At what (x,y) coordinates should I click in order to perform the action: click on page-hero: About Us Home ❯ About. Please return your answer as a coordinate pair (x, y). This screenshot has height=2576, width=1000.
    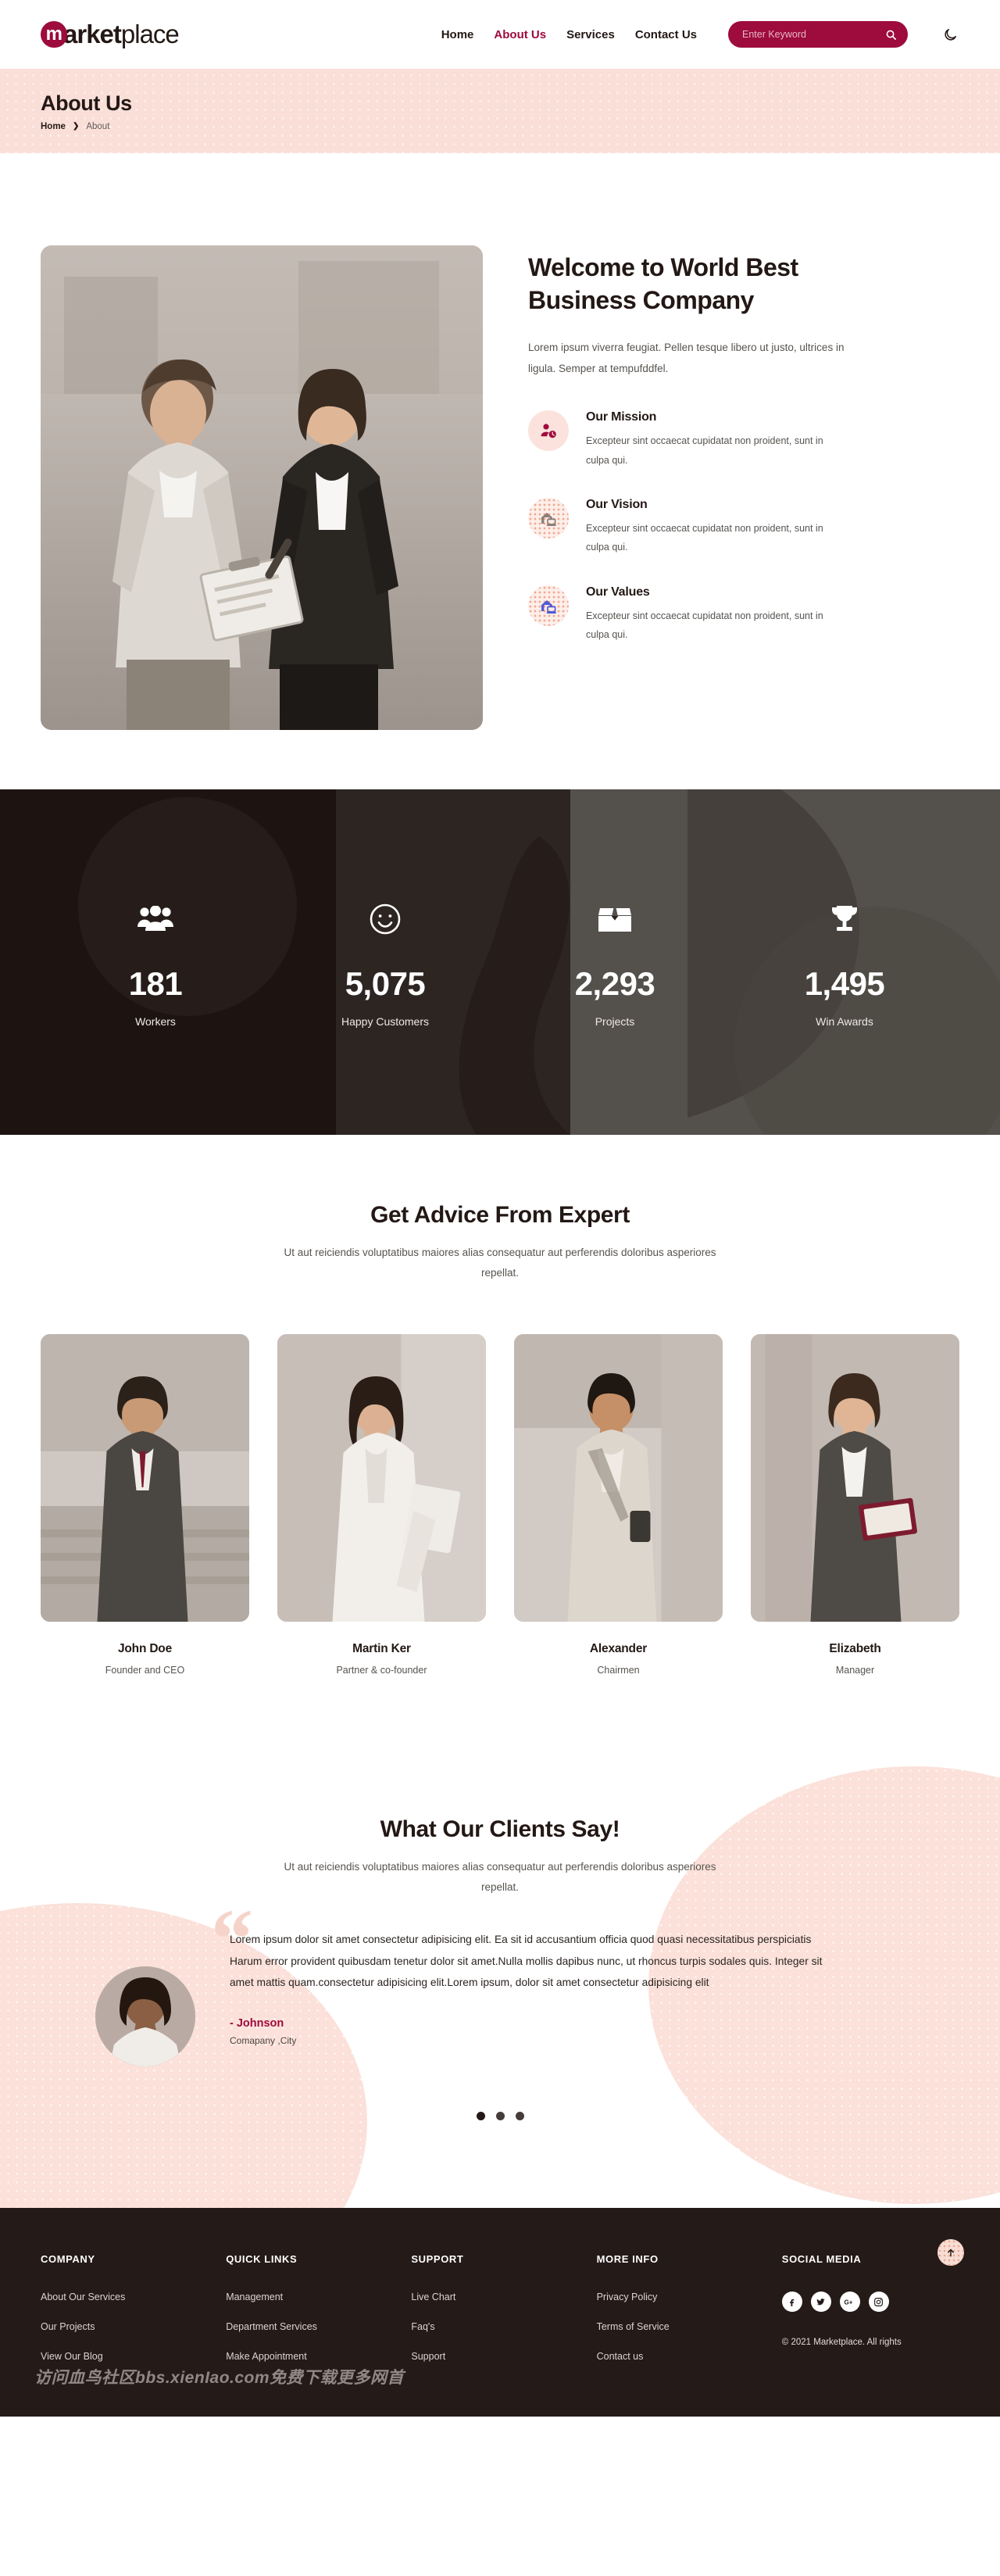
    Looking at the image, I should click on (500, 111).